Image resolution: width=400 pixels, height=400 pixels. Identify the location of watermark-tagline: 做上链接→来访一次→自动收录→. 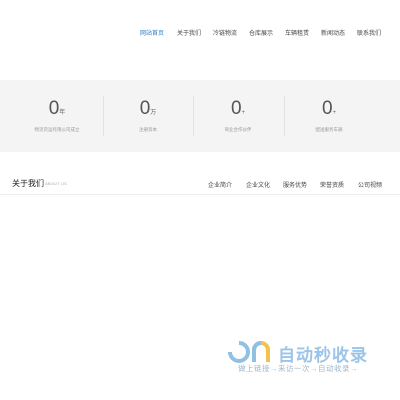
(298, 368).